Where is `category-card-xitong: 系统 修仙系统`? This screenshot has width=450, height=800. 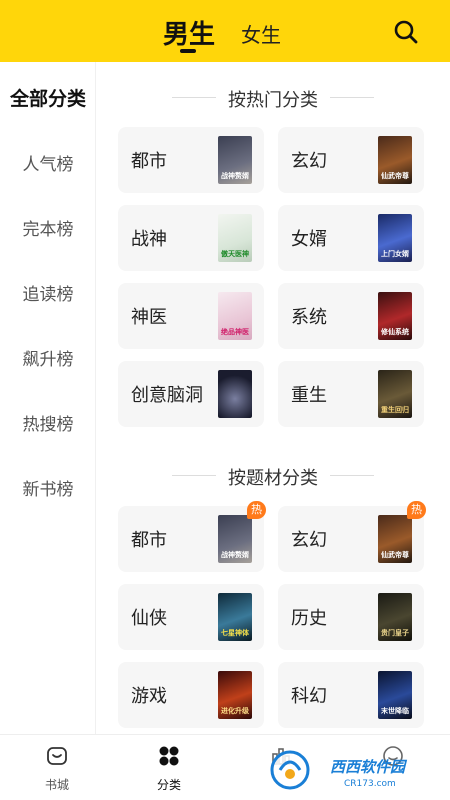 category-card-xitong: 系统 修仙系统 is located at coordinates (351, 316).